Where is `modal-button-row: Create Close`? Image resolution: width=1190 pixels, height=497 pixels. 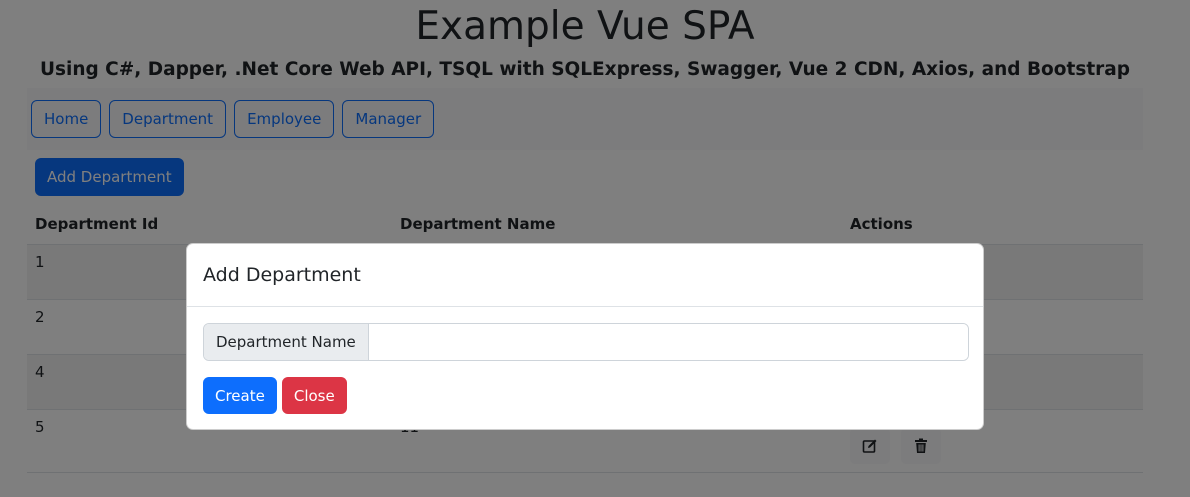
modal-button-row: Create Close is located at coordinates (275, 395).